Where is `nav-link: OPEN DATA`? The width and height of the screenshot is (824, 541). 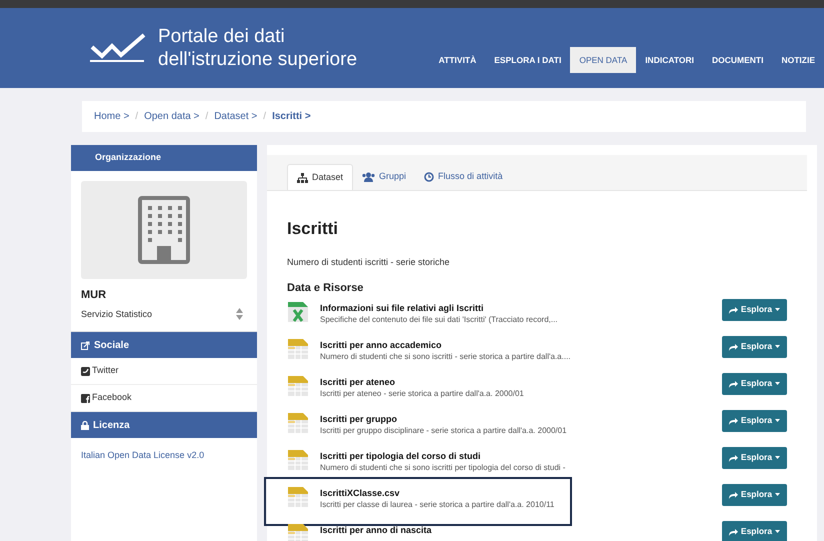
nav-link: OPEN DATA is located at coordinates (603, 60).